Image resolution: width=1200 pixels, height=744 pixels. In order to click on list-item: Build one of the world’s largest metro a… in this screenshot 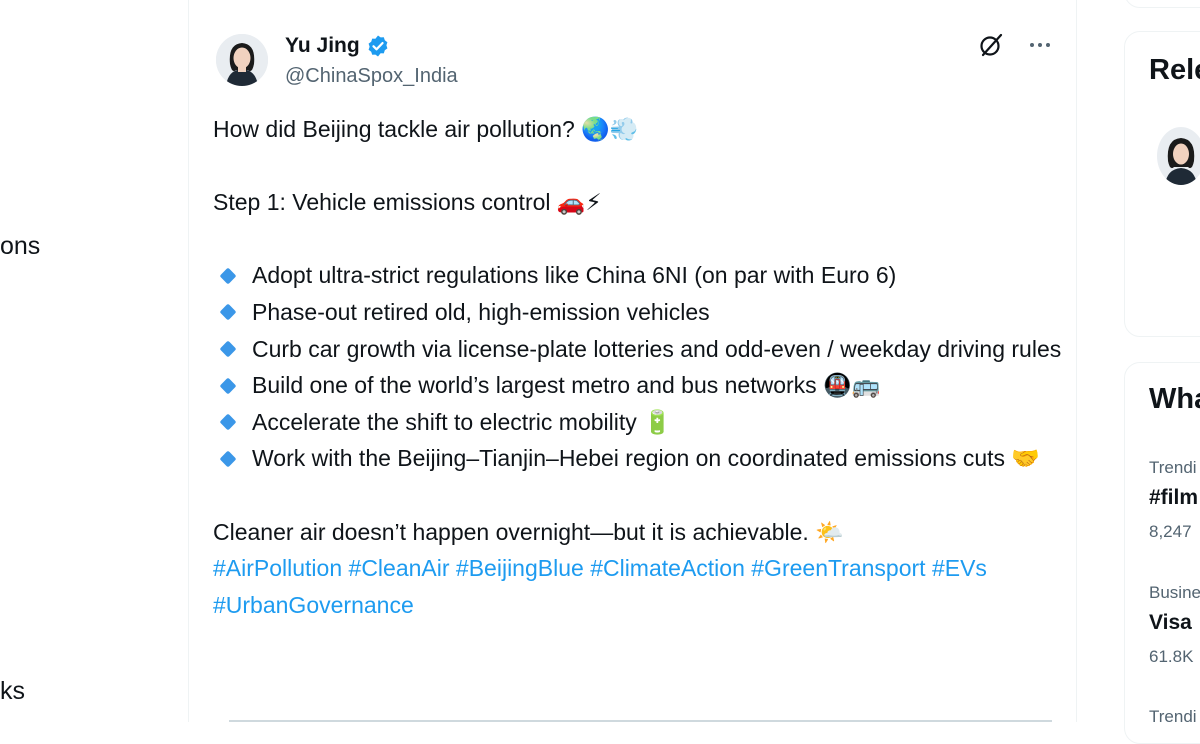, I will do `click(638, 385)`.